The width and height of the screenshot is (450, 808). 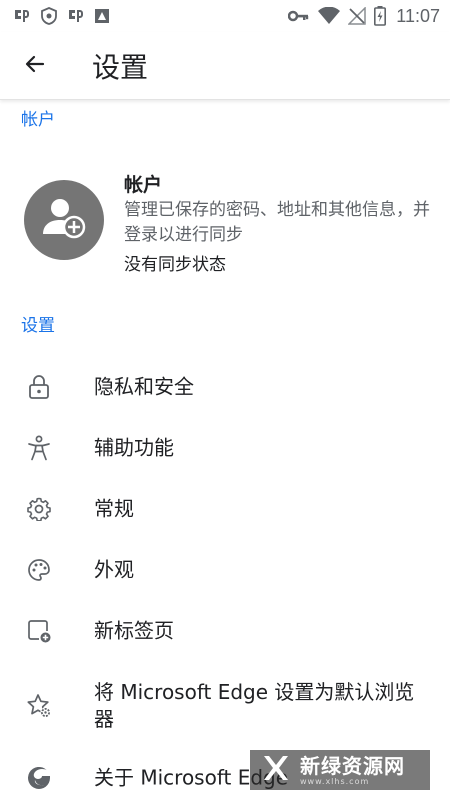 What do you see at coordinates (38, 120) in the screenshot?
I see `account-section-header: 帐户` at bounding box center [38, 120].